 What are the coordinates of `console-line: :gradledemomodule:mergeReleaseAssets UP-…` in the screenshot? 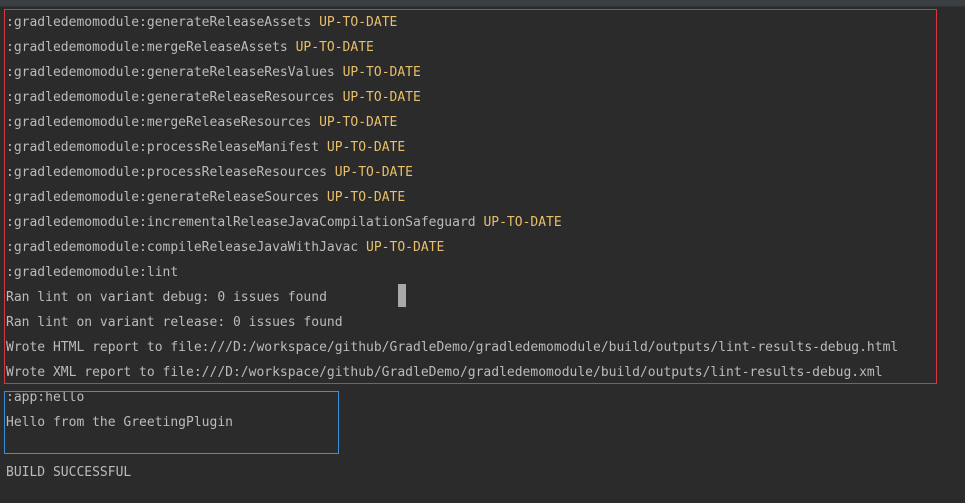 It's located at (190, 47).